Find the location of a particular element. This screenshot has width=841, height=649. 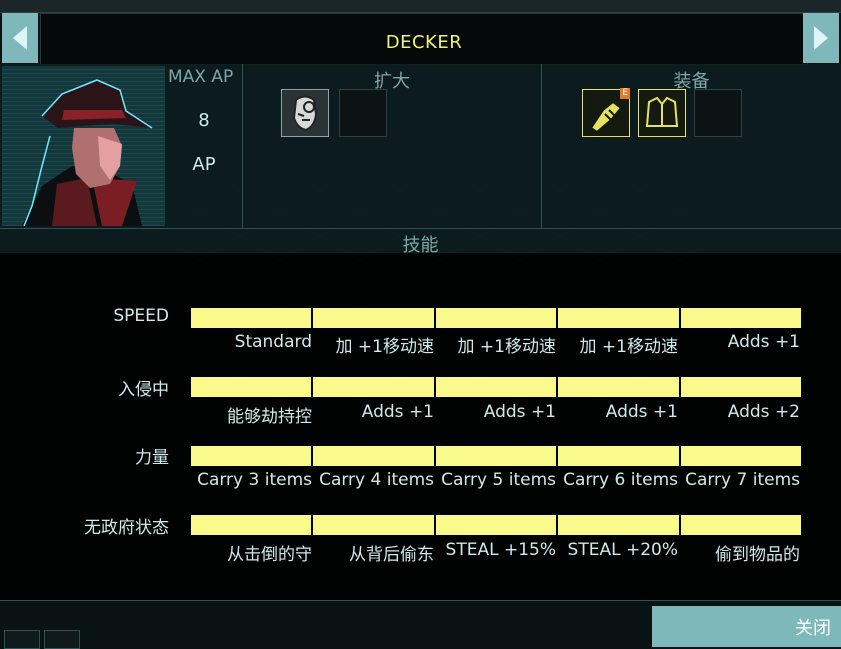

skill-level-desc: 能够劫持控 is located at coordinates (269, 415).